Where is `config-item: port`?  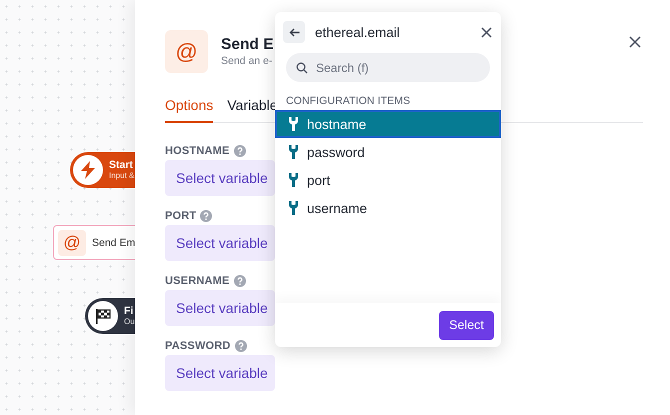 config-item: port is located at coordinates (388, 180).